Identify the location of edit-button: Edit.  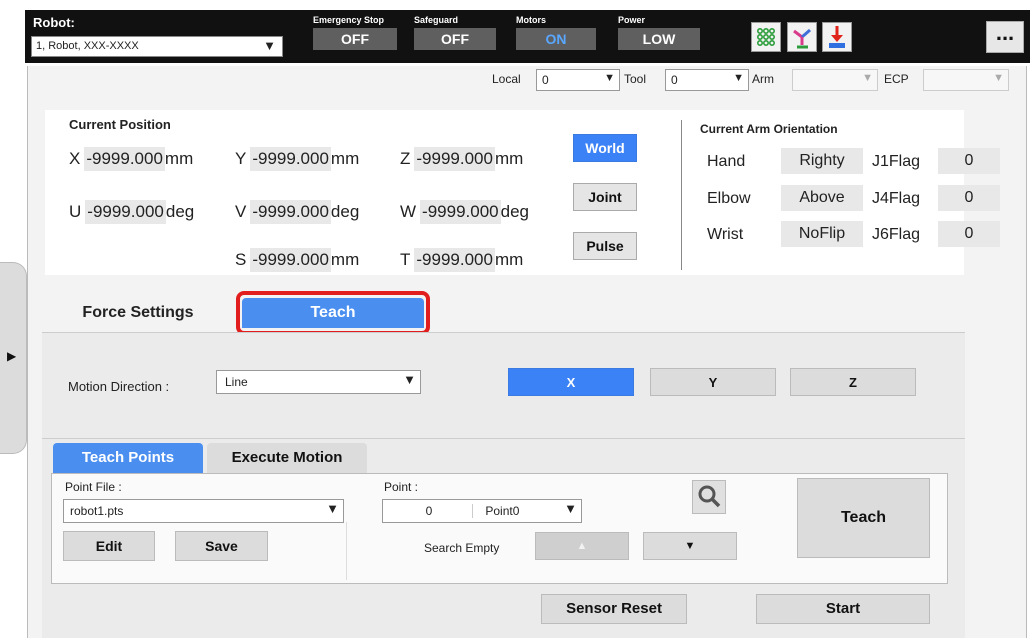
(109, 546).